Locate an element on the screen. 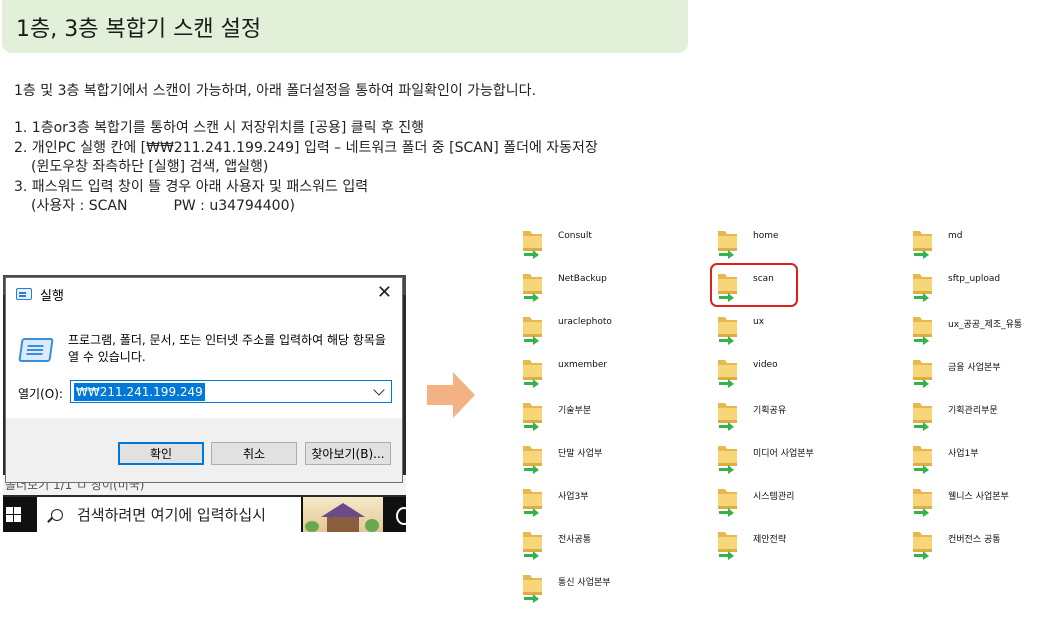 This screenshot has width=1046, height=619. run-dialog-title: 실행 is located at coordinates (52, 296).